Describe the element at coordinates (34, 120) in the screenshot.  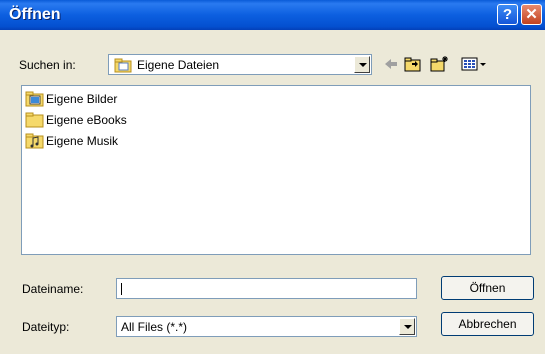
I see `folder-icon` at that location.